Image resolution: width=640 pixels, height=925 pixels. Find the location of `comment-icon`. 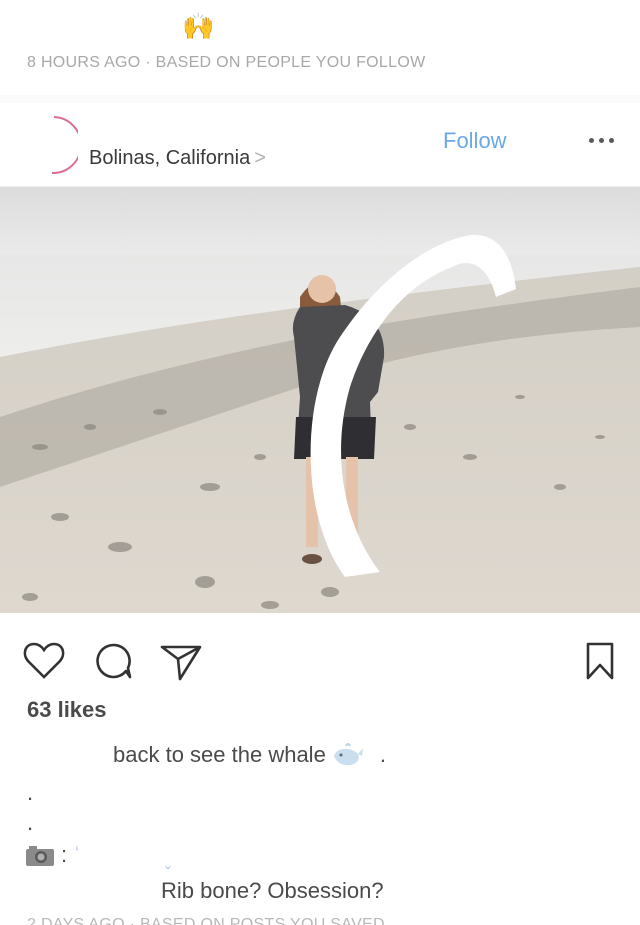

comment-icon is located at coordinates (114, 661).